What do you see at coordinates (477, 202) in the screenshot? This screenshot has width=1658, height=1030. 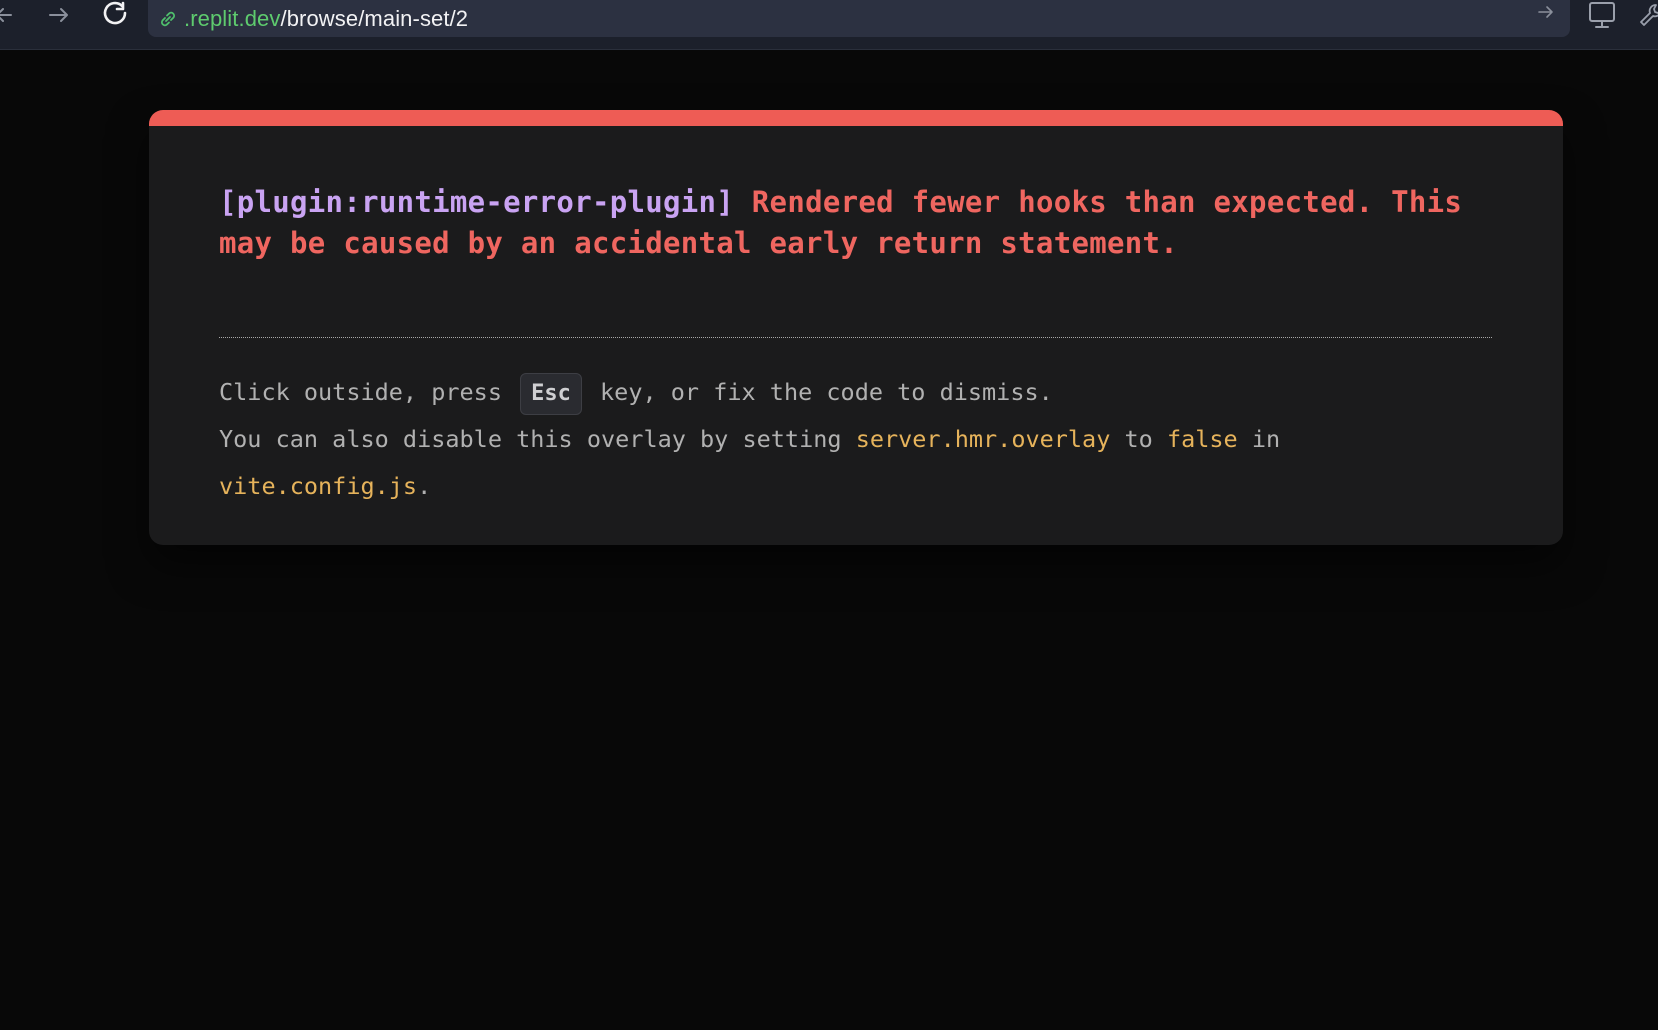 I see `plugin-id: [plugin:runtime-error-plugin]` at bounding box center [477, 202].